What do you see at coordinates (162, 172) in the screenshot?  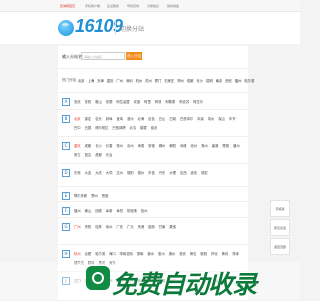 I see `city-link: 丹东` at bounding box center [162, 172].